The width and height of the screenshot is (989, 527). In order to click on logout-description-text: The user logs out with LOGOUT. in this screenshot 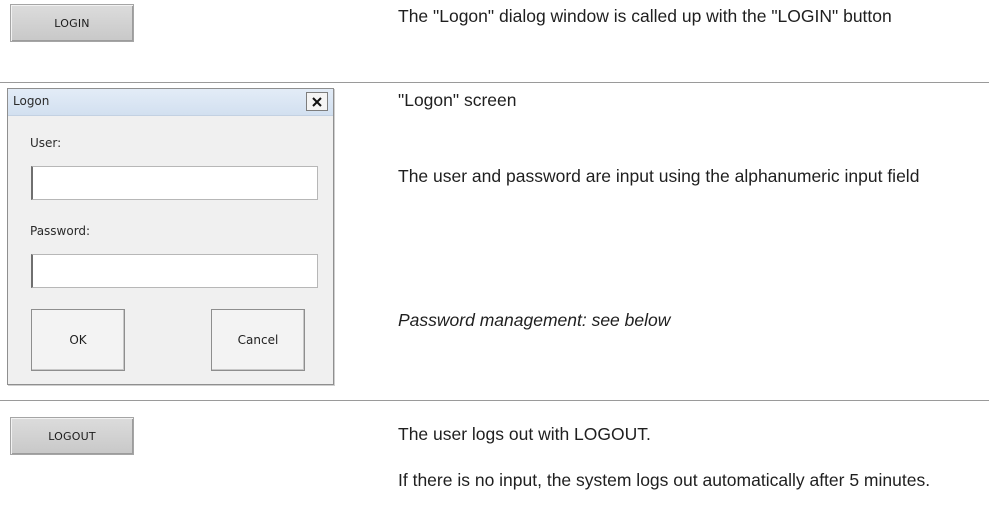, I will do `click(524, 434)`.